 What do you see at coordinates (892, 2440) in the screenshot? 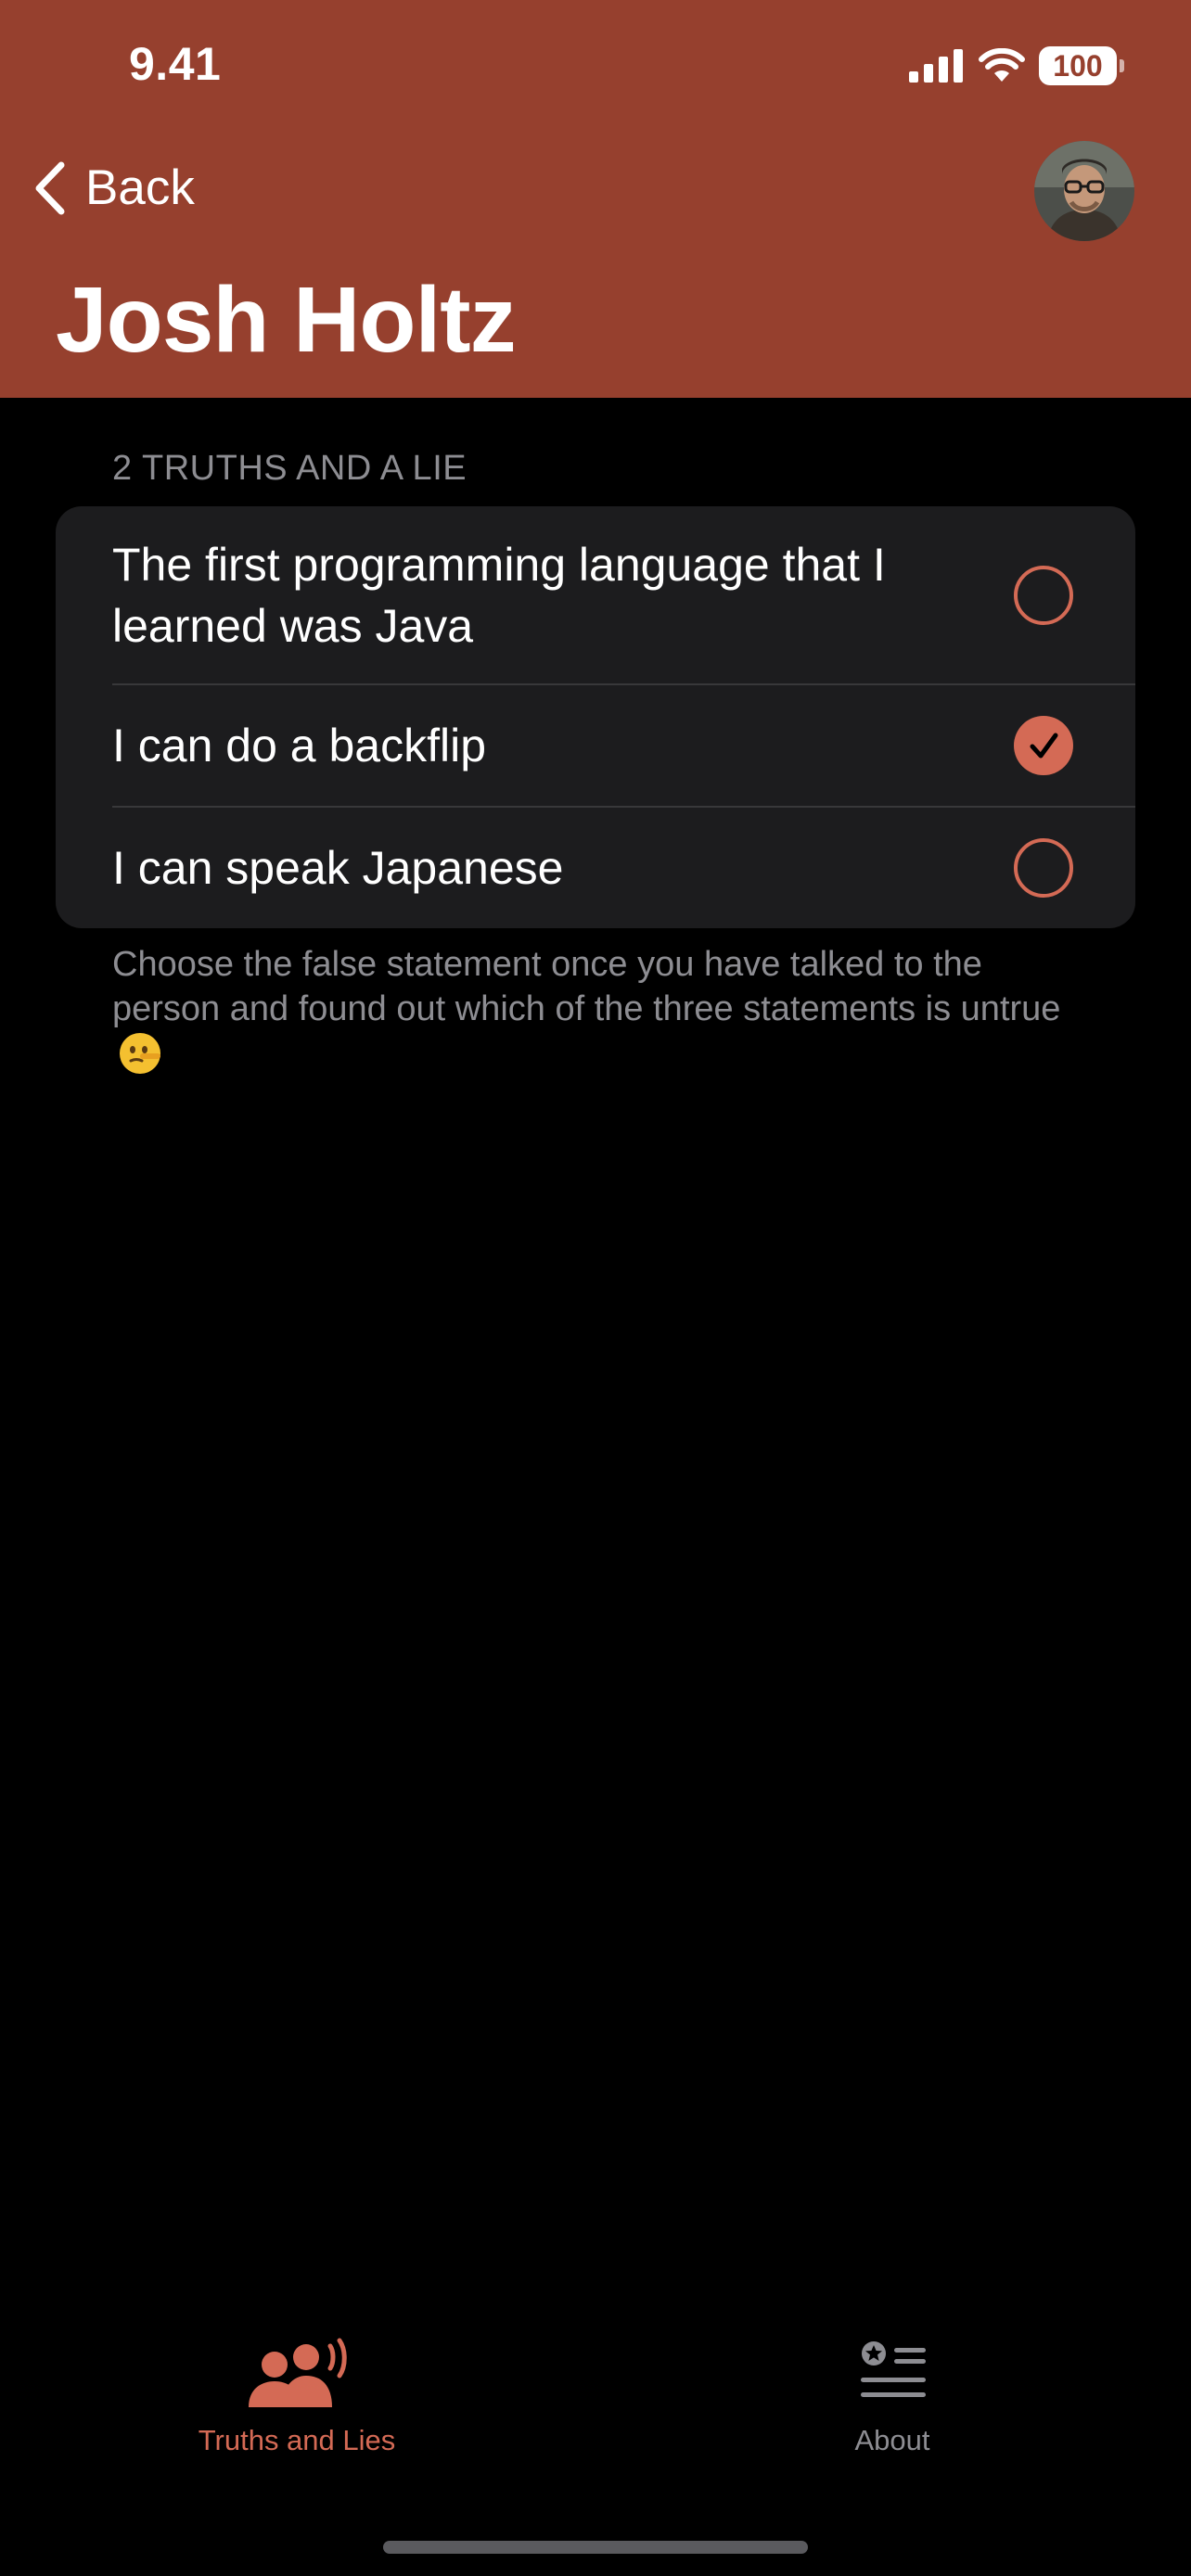
I see `tab-label: About` at bounding box center [892, 2440].